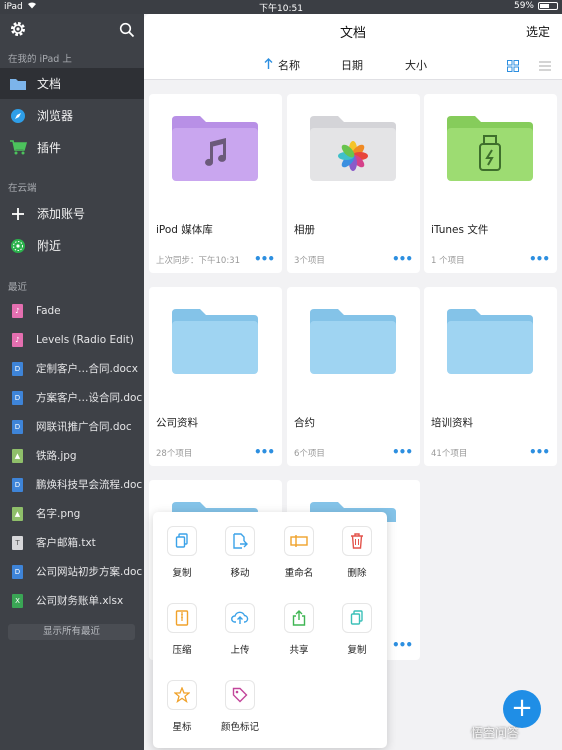 The image size is (562, 750). Describe the element at coordinates (89, 572) in the screenshot. I see `recent-item-label: 公司网站初步方案.doc` at that location.